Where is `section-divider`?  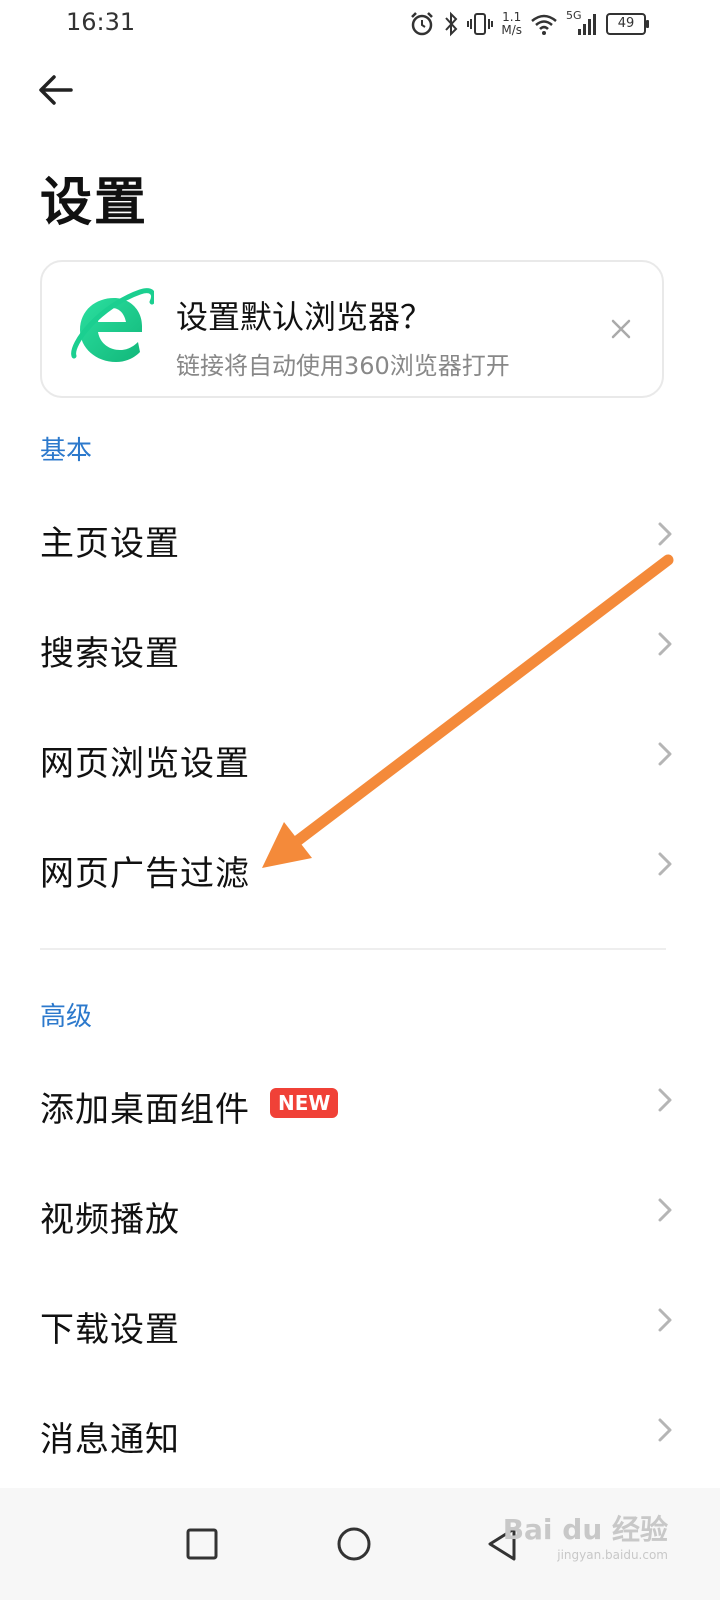
section-divider is located at coordinates (353, 949).